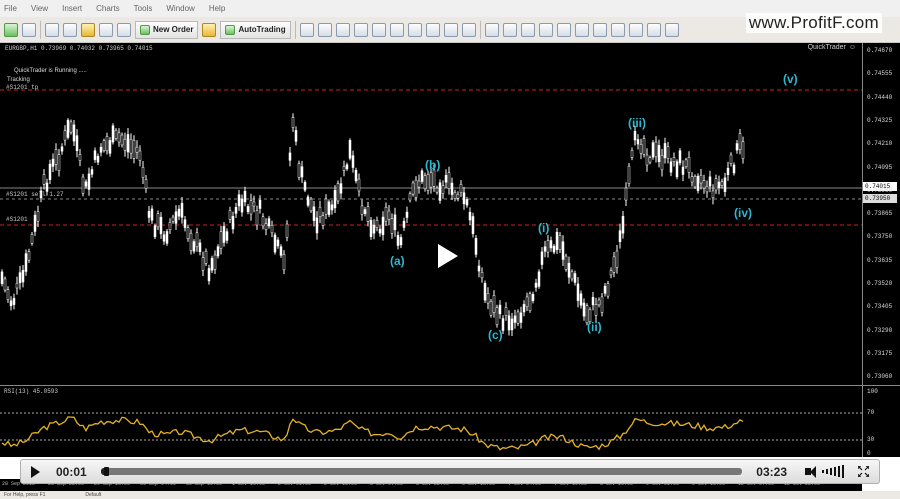  Describe the element at coordinates (813, 471) in the screenshot. I see `speaker-cone-icon` at that location.